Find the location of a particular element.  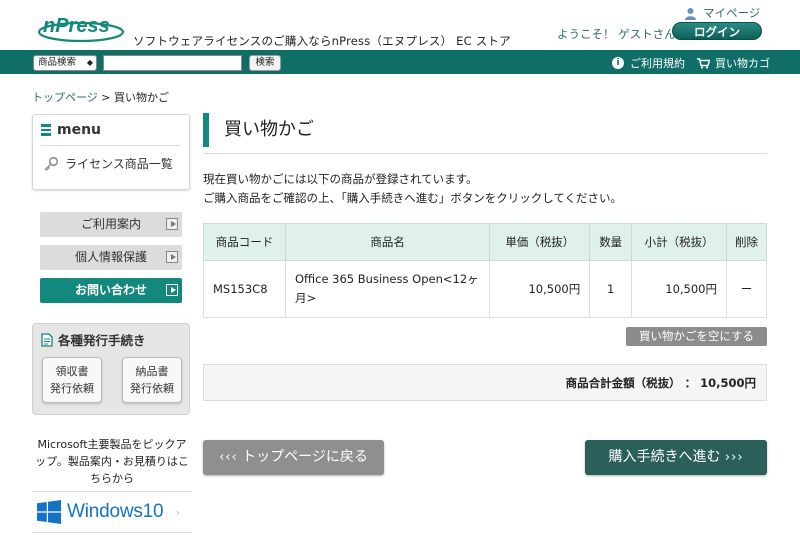

proceed-label: 購入手続きへ進む is located at coordinates (664, 457).